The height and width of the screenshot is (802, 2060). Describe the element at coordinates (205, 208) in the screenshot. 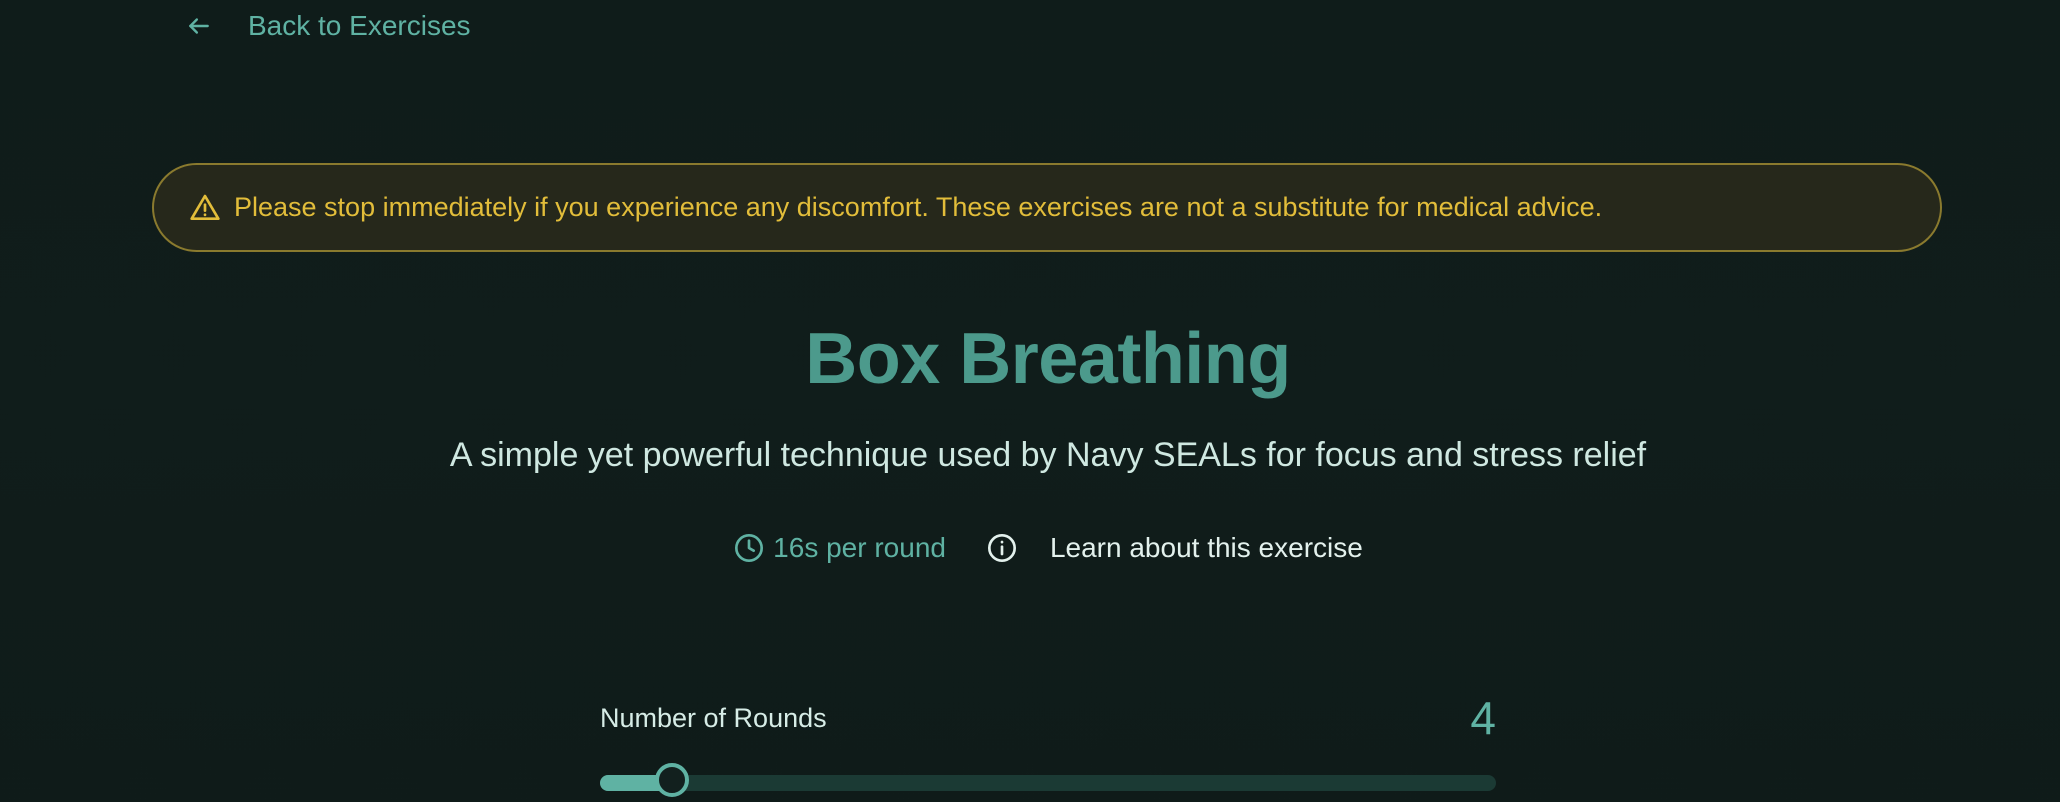

I see `warning-triangle-icon` at that location.